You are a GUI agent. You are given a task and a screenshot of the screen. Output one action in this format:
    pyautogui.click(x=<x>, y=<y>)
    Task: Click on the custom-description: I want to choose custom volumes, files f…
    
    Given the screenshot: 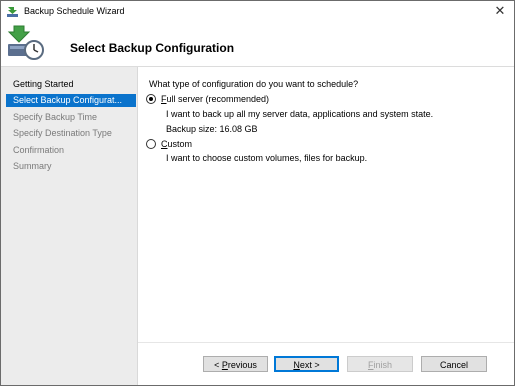 What is the action you would take?
    pyautogui.click(x=267, y=158)
    